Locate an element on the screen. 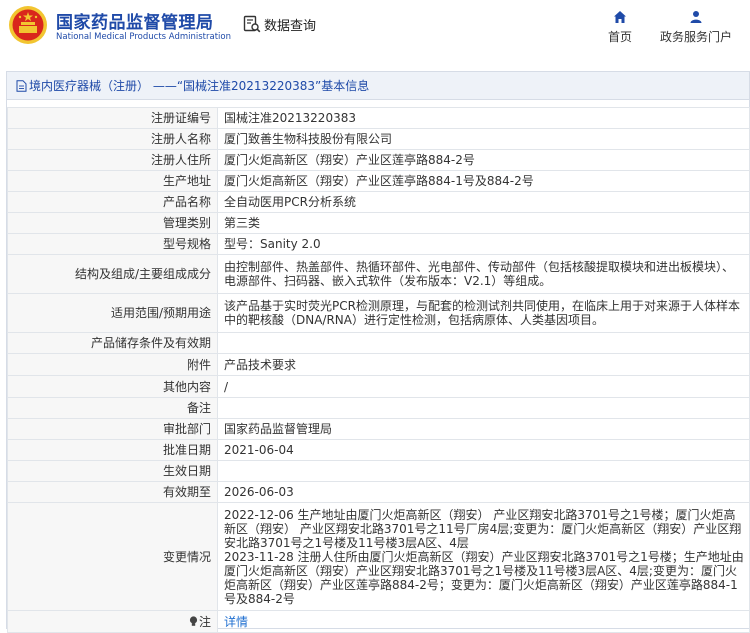  table-row: 附件 产品技术要求 is located at coordinates (378, 364).